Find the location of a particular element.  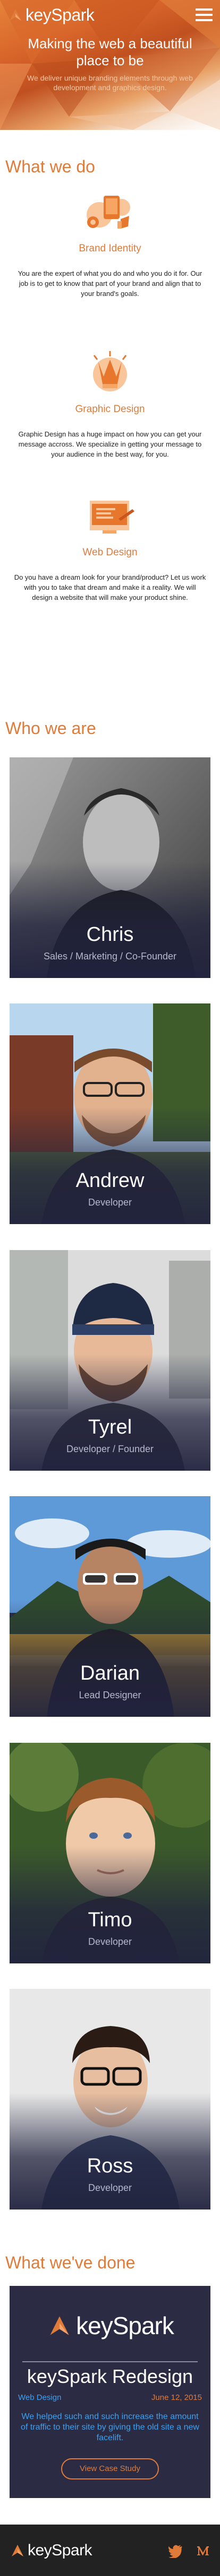

team-card-ross: Ross Developer is located at coordinates (110, 2099).